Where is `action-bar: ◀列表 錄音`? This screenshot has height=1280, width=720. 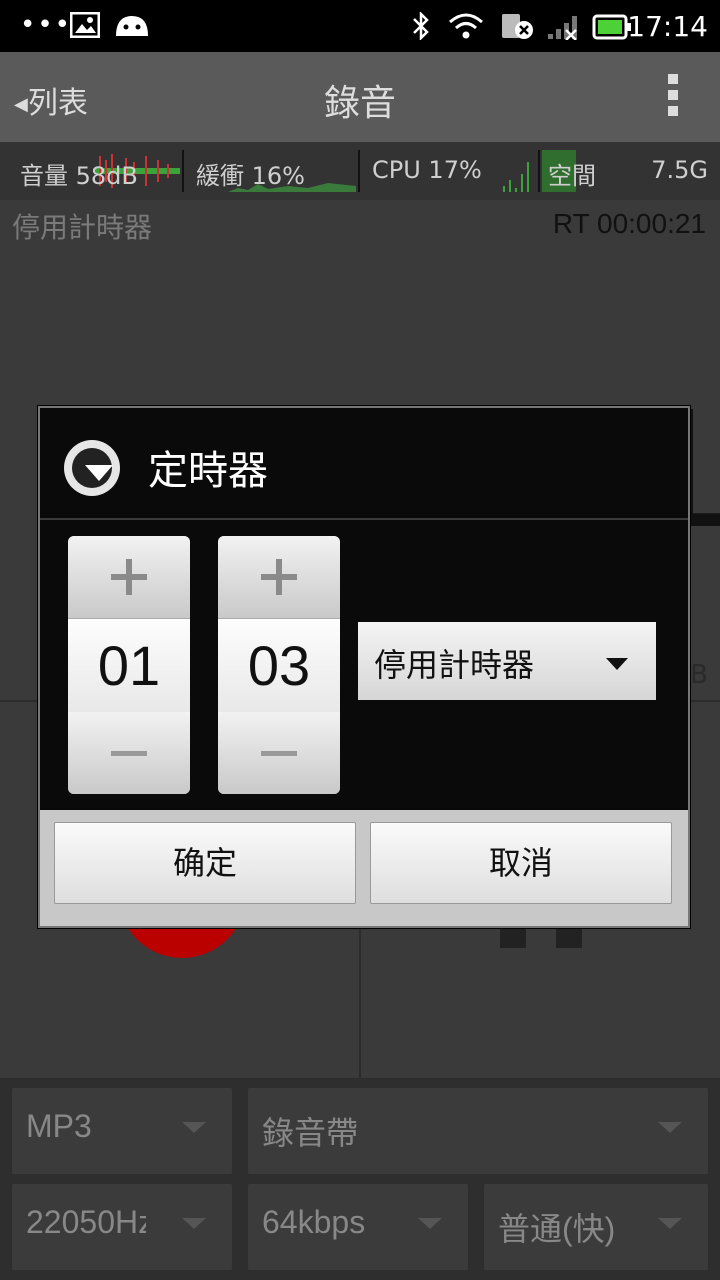 action-bar: ◀列表 錄音 is located at coordinates (360, 97).